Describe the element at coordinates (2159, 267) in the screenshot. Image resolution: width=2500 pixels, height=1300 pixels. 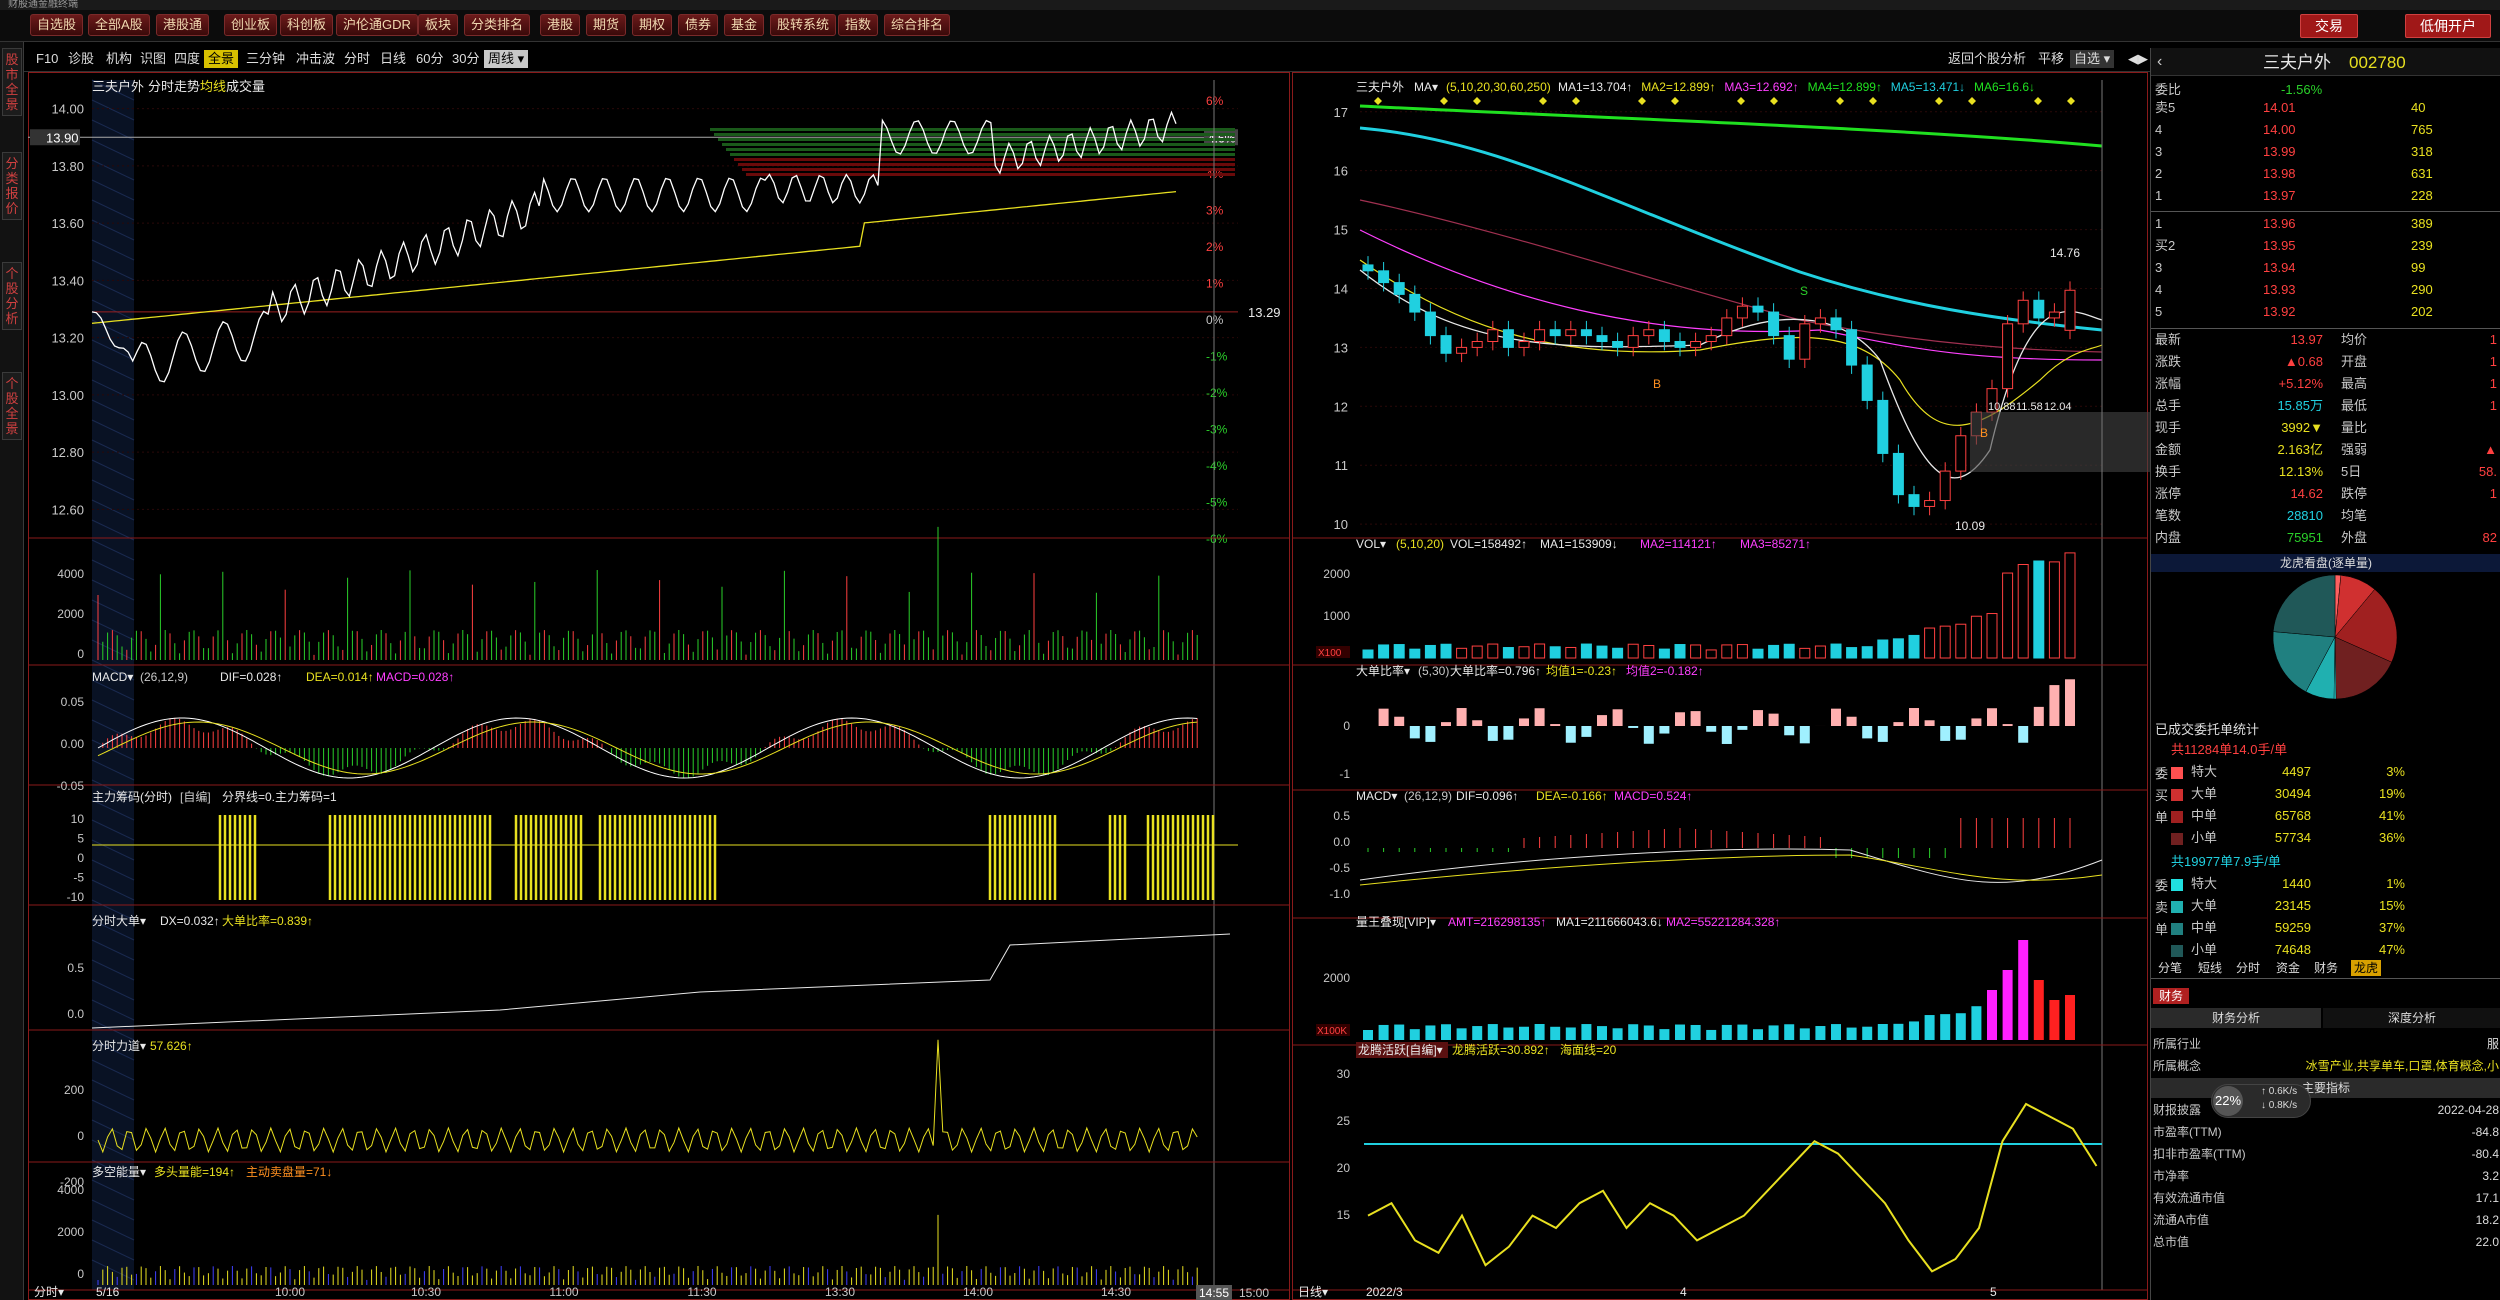
I see `bid-label: 3` at that location.